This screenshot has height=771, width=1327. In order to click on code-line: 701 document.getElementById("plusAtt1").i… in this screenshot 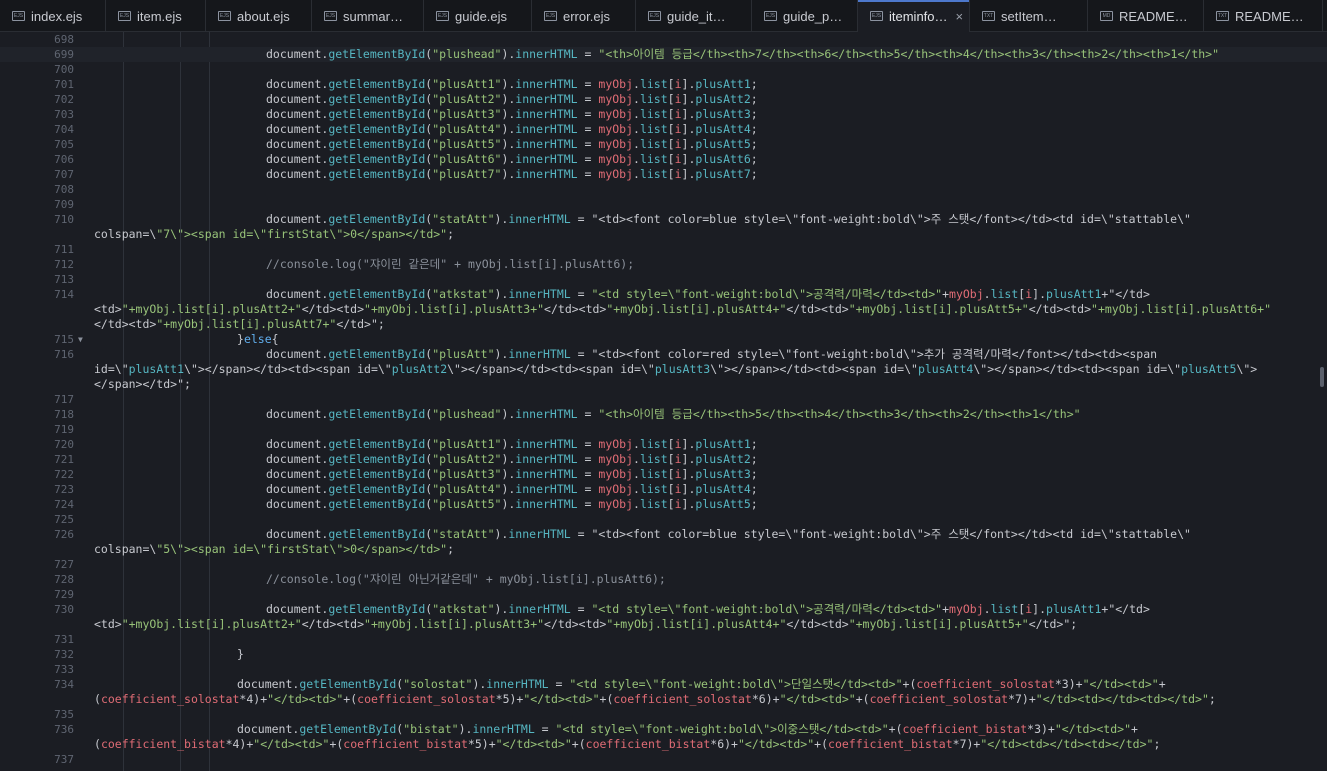, I will do `click(663, 84)`.